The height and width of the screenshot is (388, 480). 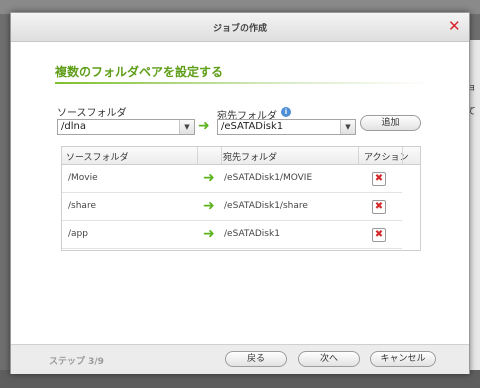 What do you see at coordinates (82, 206) in the screenshot?
I see `row-source: /share` at bounding box center [82, 206].